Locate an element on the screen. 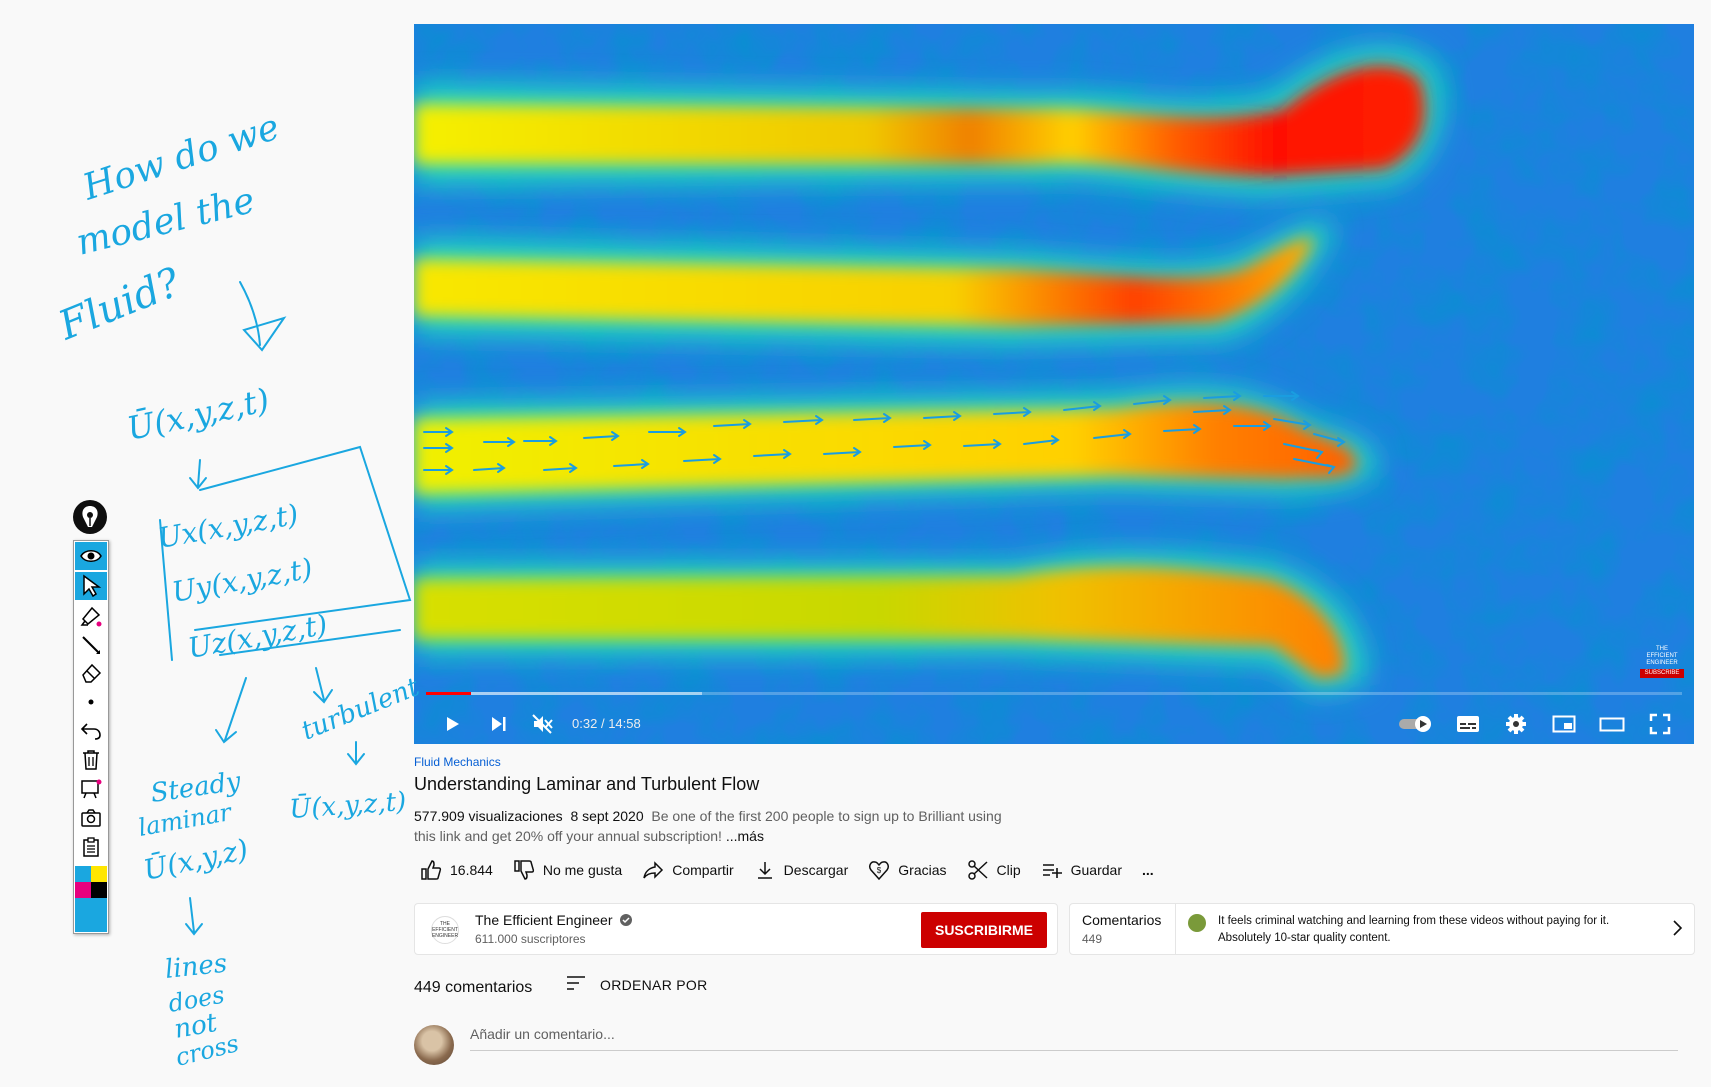 Image resolution: width=1711 pixels, height=1087 pixels. scissors-icon is located at coordinates (977, 870).